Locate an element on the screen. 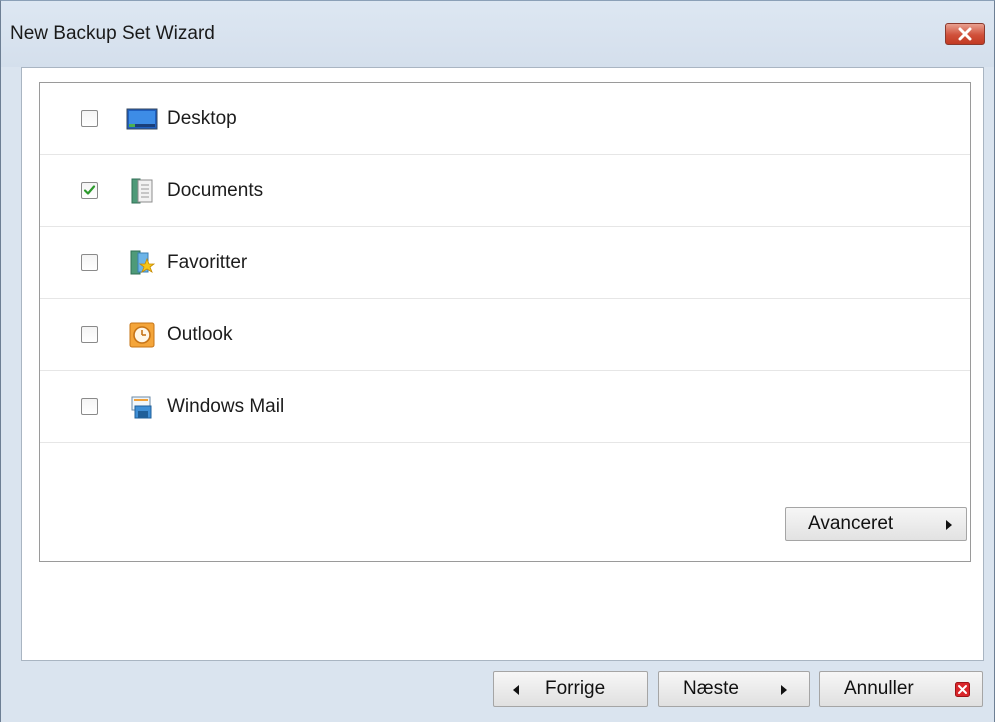 The image size is (995, 722). cancel-button: Annuller is located at coordinates (901, 689).